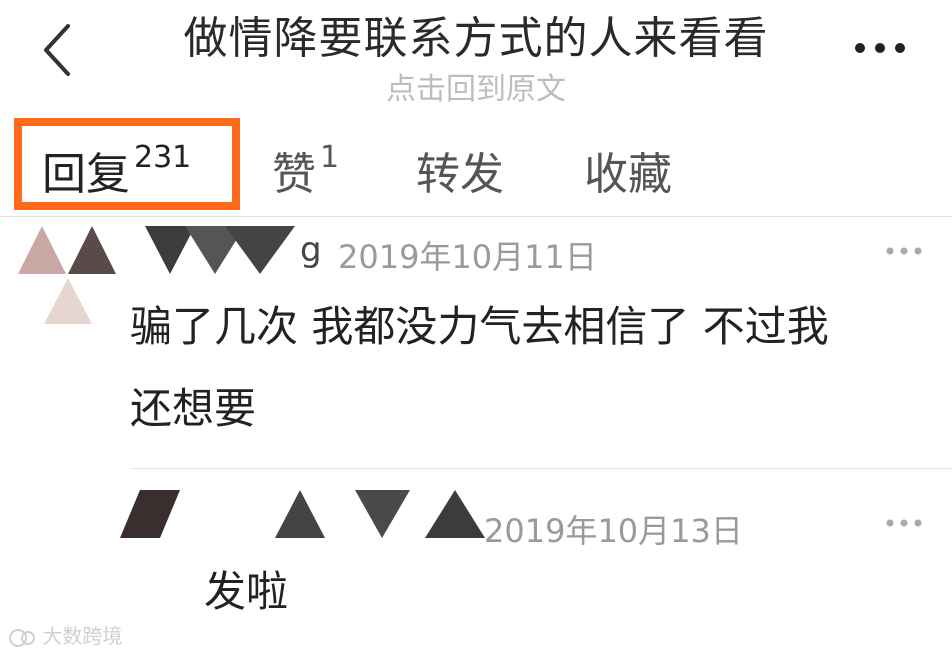 This screenshot has height=652, width=952. What do you see at coordinates (127, 164) in the screenshot?
I see `highlight-box` at bounding box center [127, 164].